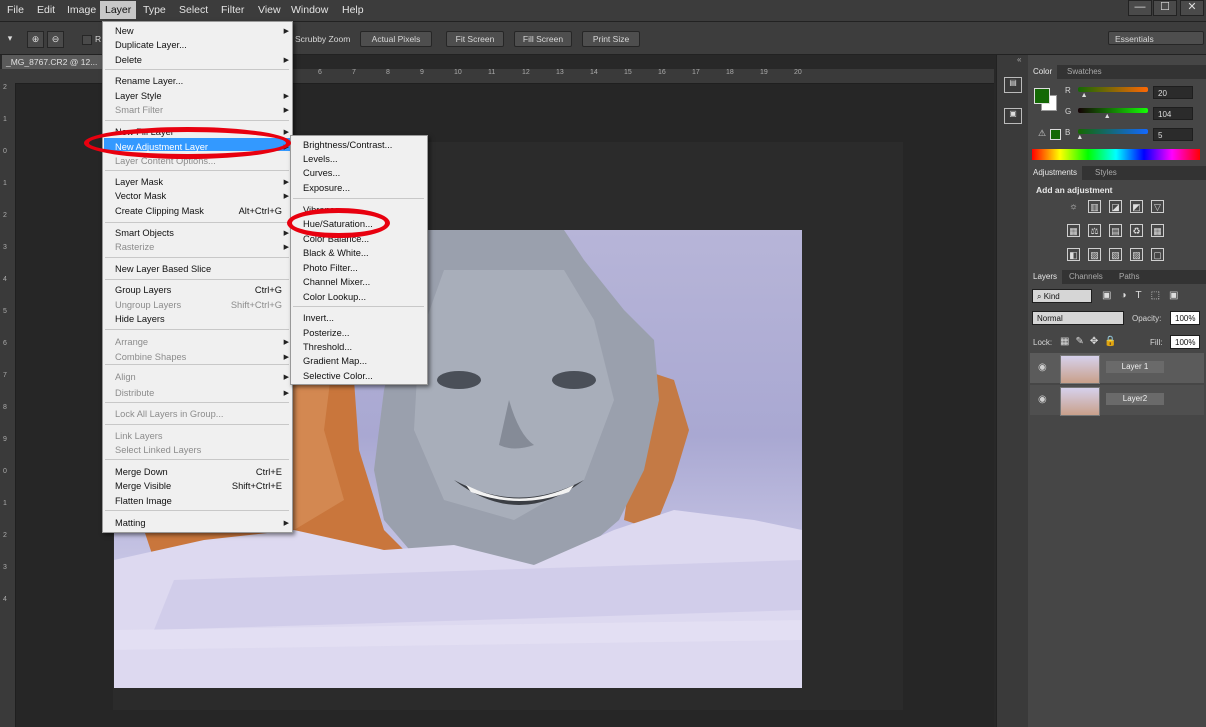  I want to click on layer-row: ◉ Layer2, so click(1117, 400).